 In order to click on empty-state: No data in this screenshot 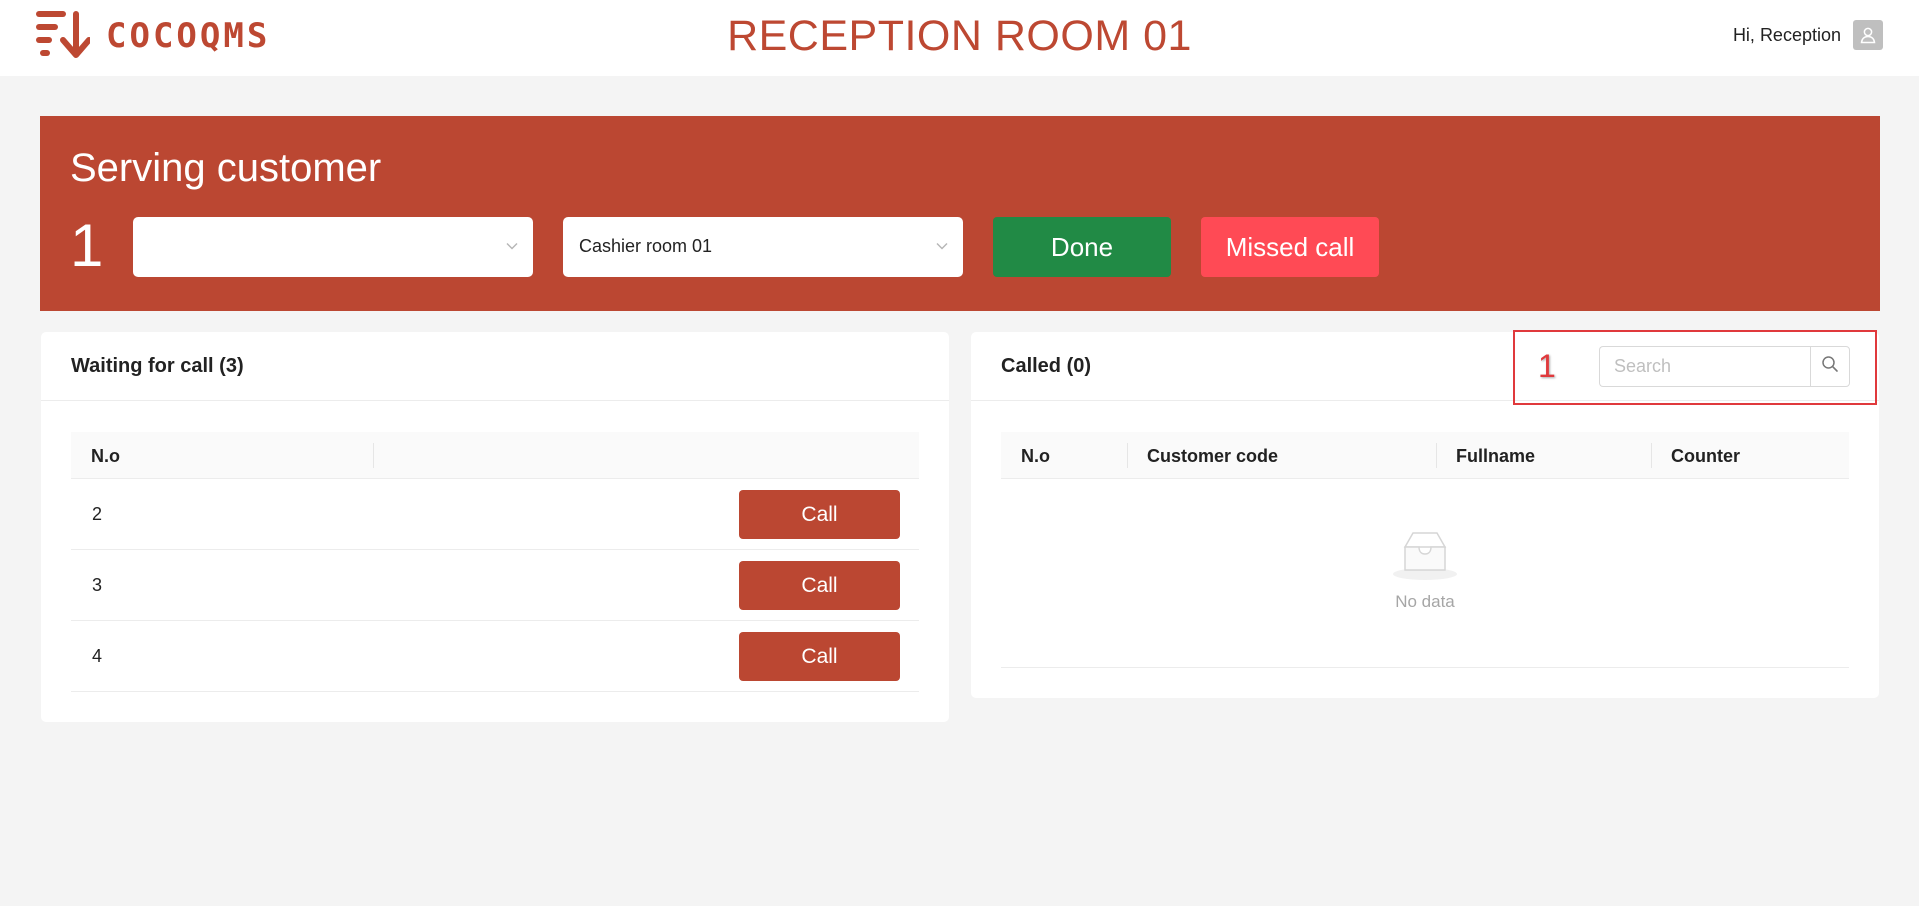, I will do `click(1425, 573)`.